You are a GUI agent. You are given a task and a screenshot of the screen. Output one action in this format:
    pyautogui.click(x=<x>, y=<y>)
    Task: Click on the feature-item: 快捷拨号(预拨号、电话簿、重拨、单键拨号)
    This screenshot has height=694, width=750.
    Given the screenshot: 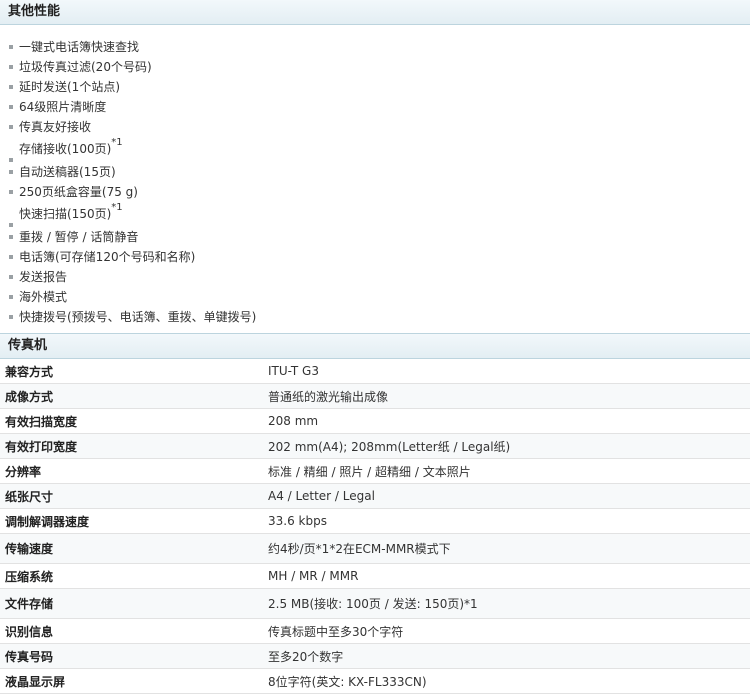 What is the action you would take?
    pyautogui.click(x=379, y=317)
    